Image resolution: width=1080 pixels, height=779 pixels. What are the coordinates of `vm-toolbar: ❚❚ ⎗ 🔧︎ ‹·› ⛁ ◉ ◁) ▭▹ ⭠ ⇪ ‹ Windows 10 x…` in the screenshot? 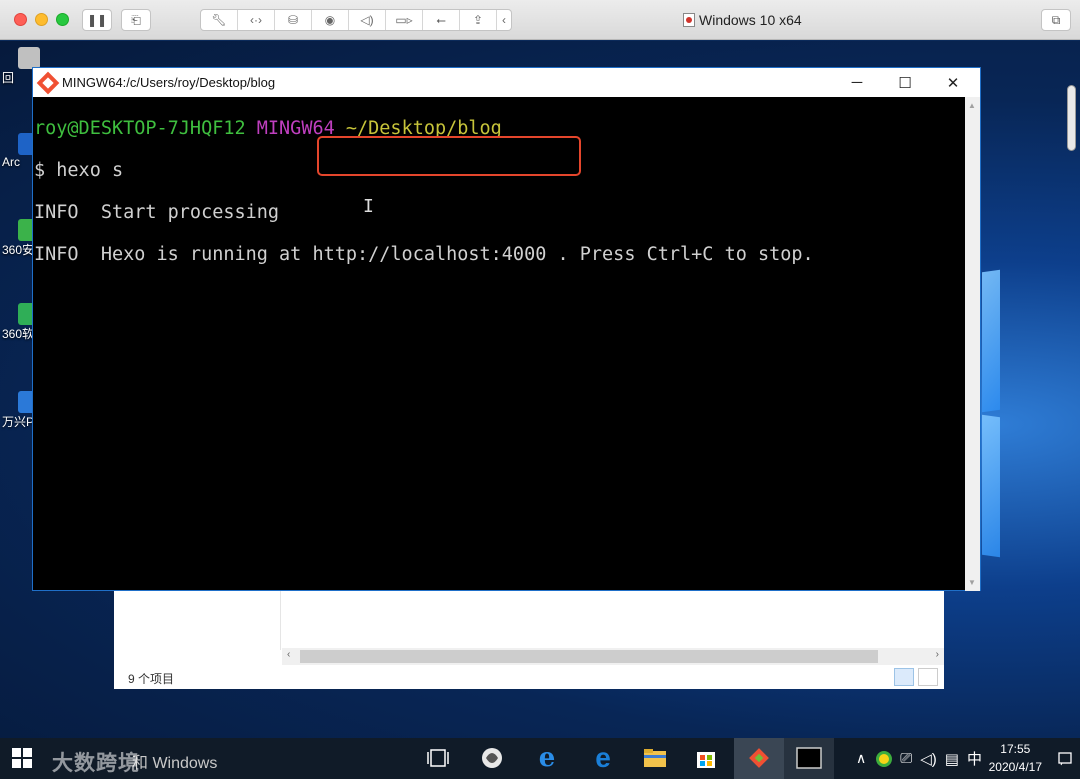 It's located at (540, 20).